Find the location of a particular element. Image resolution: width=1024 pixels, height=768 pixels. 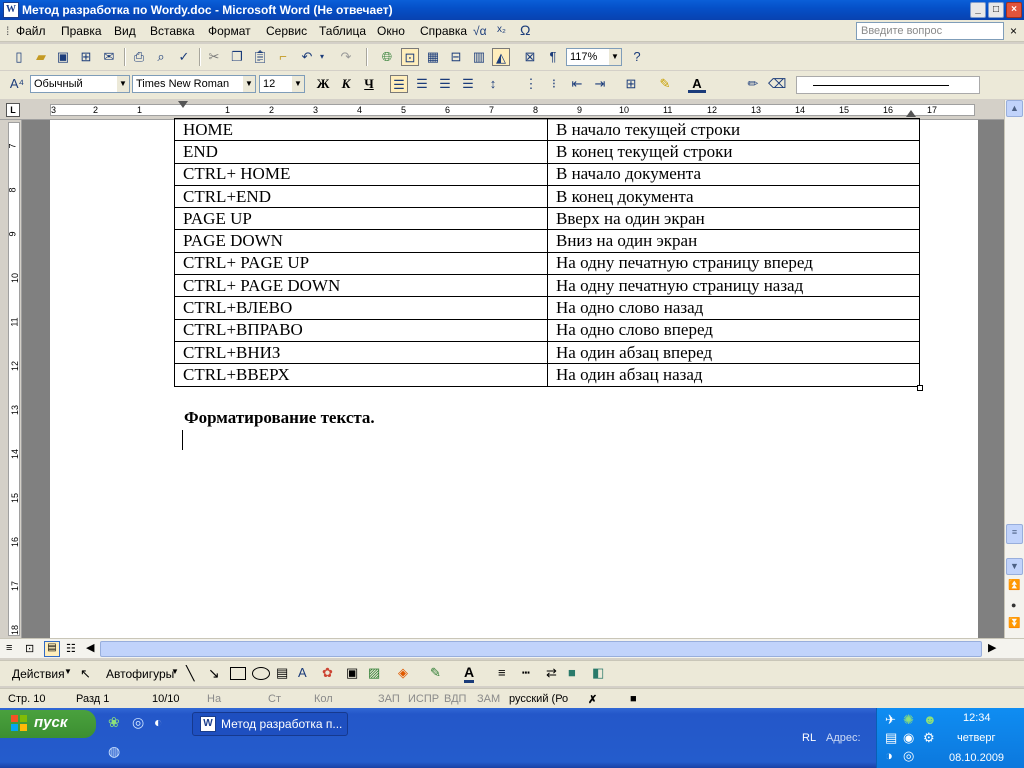

cut-icon: ✂ is located at coordinates (214, 57).